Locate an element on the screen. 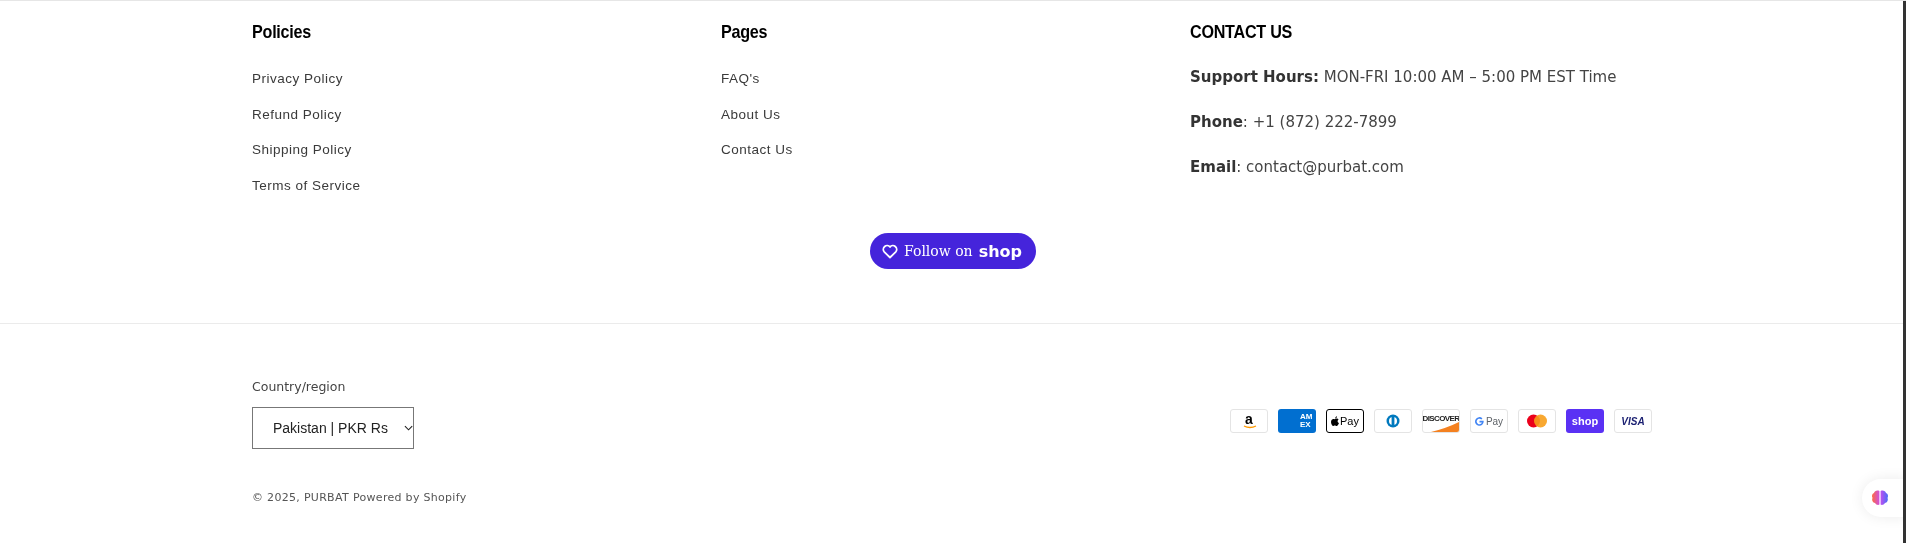 Image resolution: width=1906 pixels, height=543 pixels. footer-link: FAQ's is located at coordinates (740, 79).